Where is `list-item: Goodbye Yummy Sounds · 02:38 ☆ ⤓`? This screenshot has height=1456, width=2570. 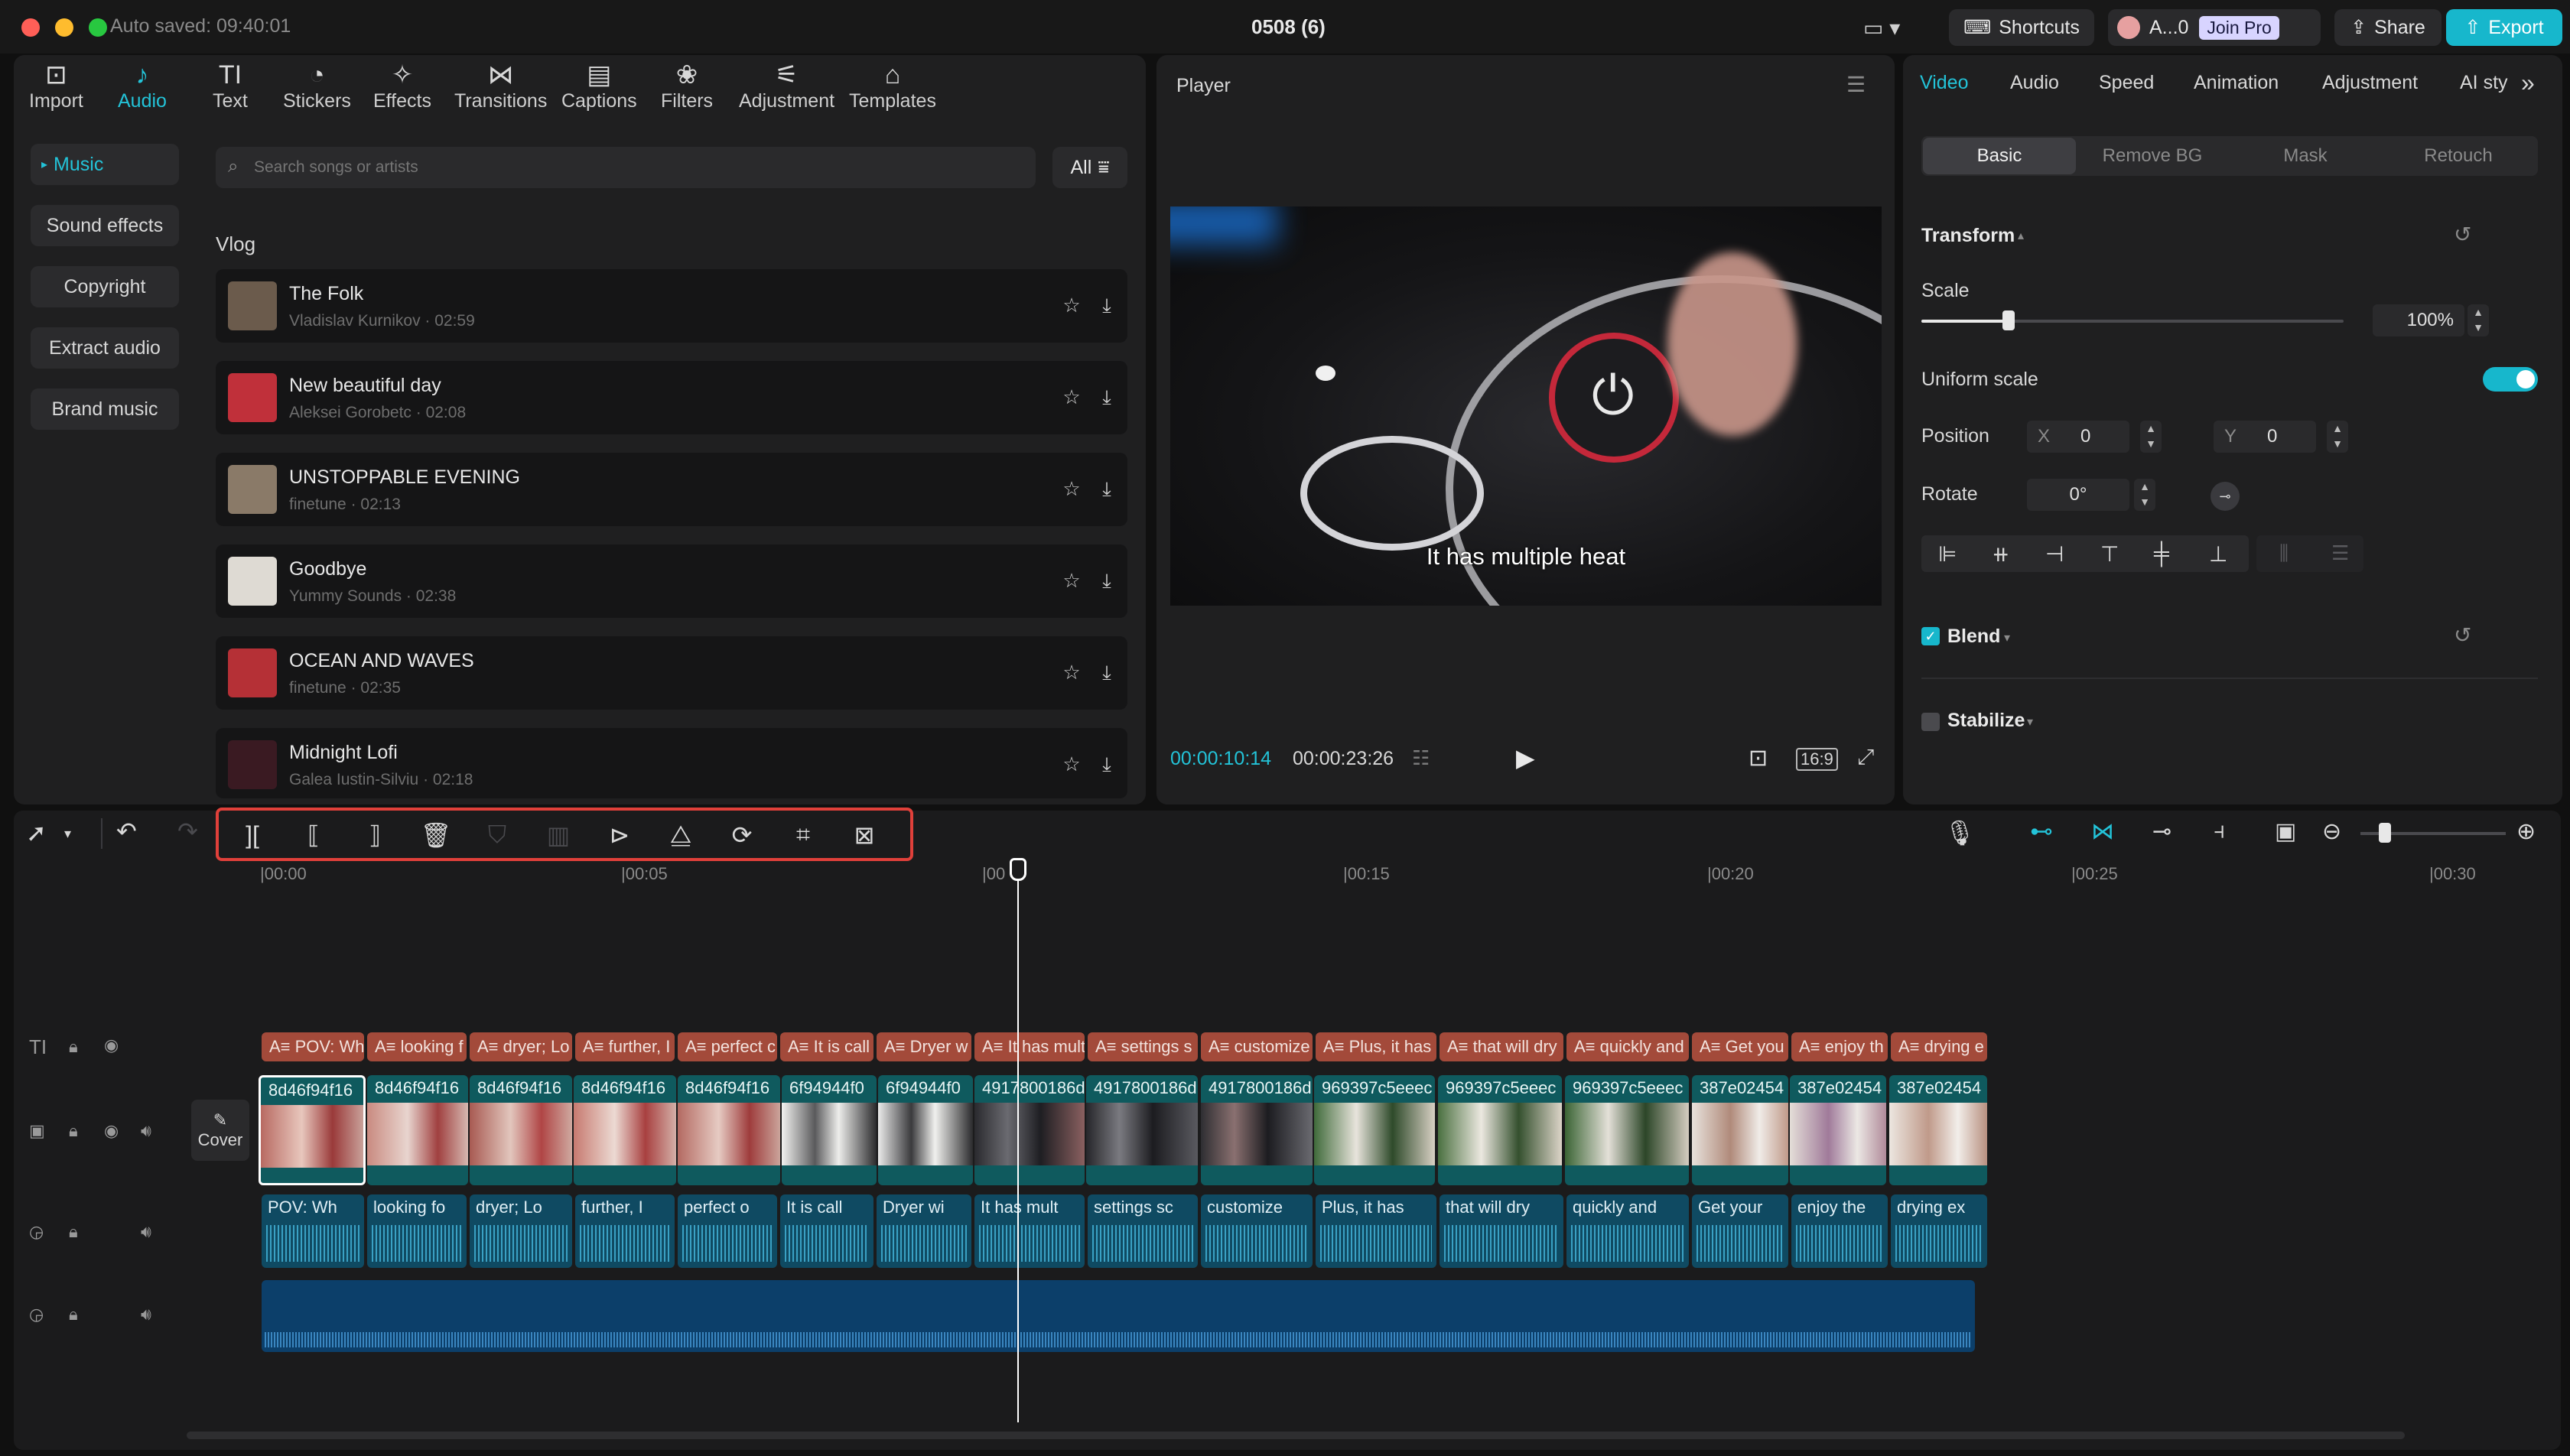
list-item: Goodbye Yummy Sounds · 02:38 ☆ ⤓ is located at coordinates (671, 581).